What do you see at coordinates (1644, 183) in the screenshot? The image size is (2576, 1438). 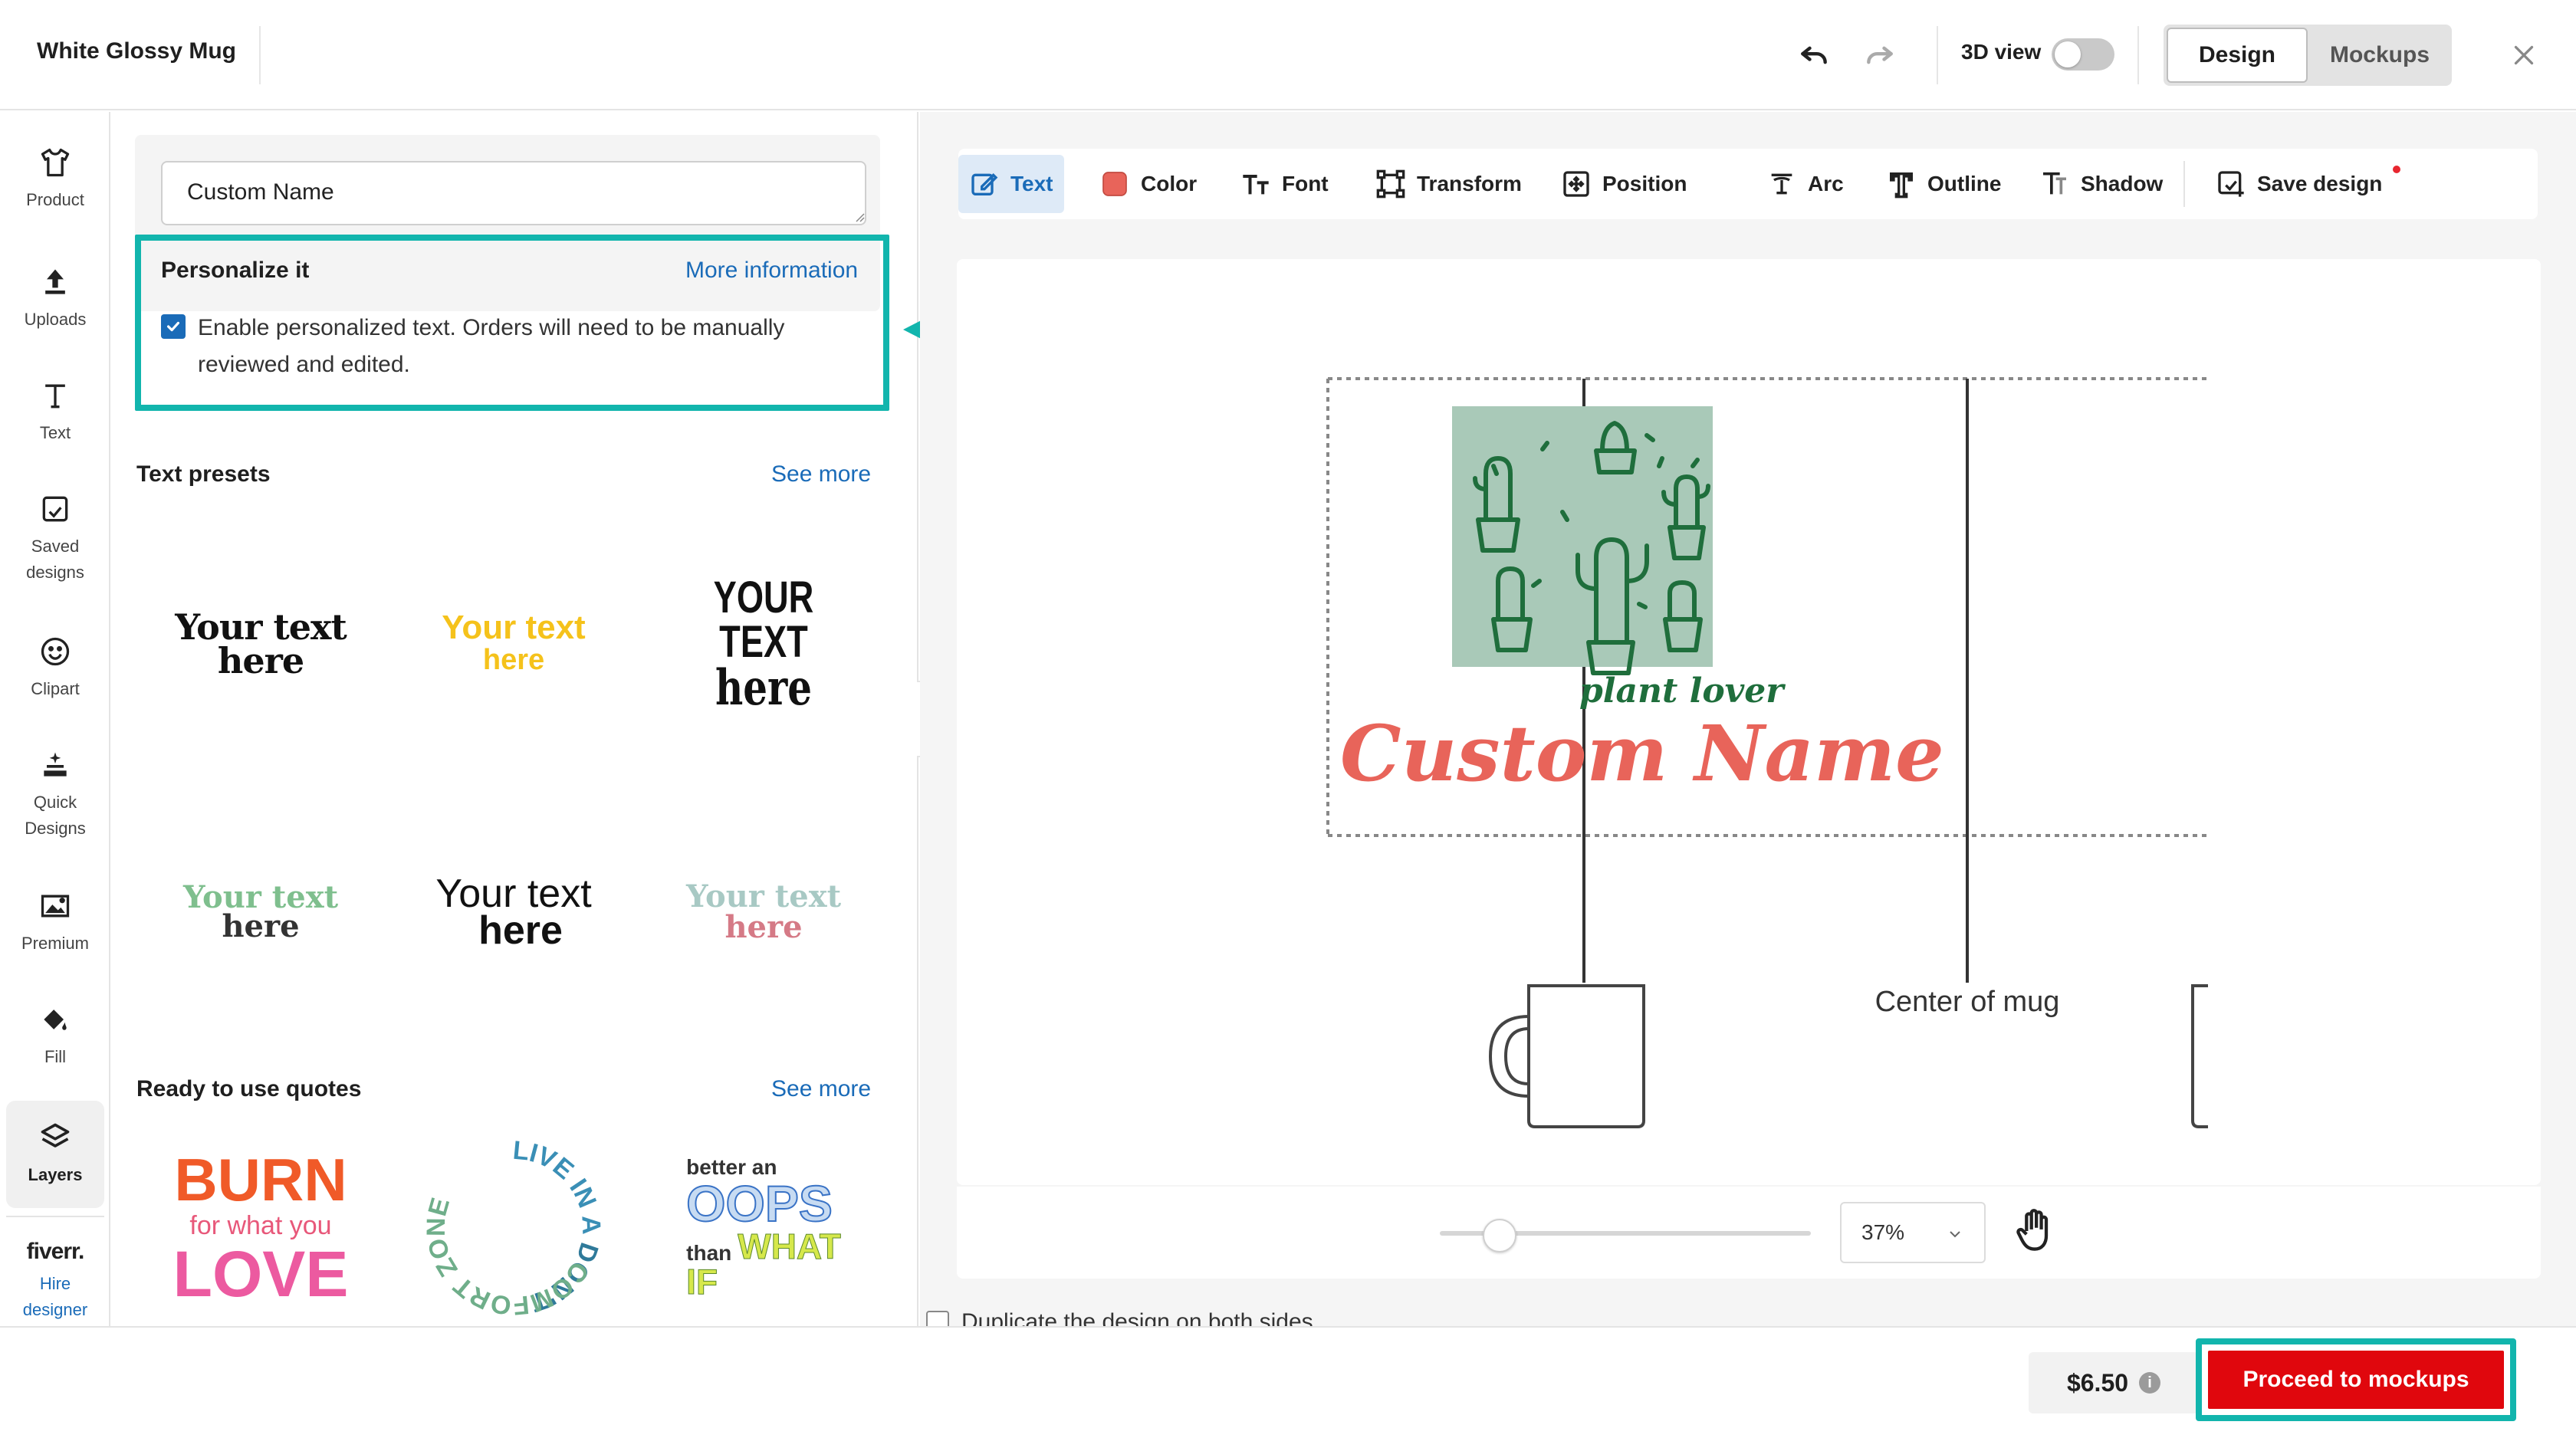 I see `tool-label: Position` at bounding box center [1644, 183].